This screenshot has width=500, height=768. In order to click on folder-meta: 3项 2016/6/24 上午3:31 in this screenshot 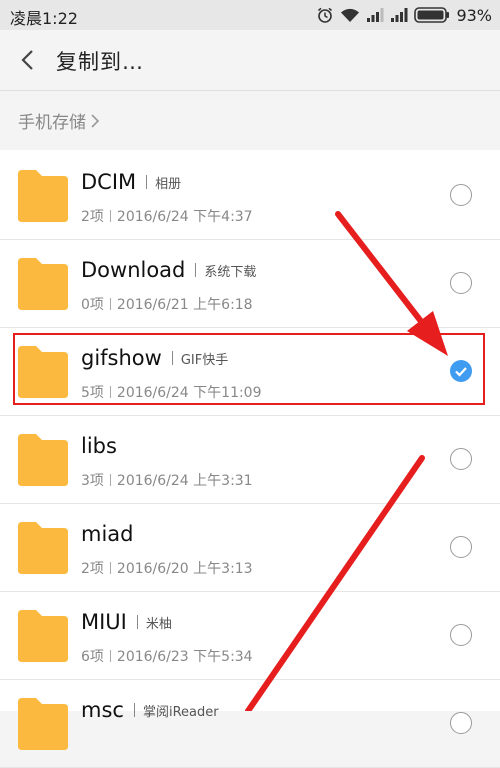, I will do `click(167, 480)`.